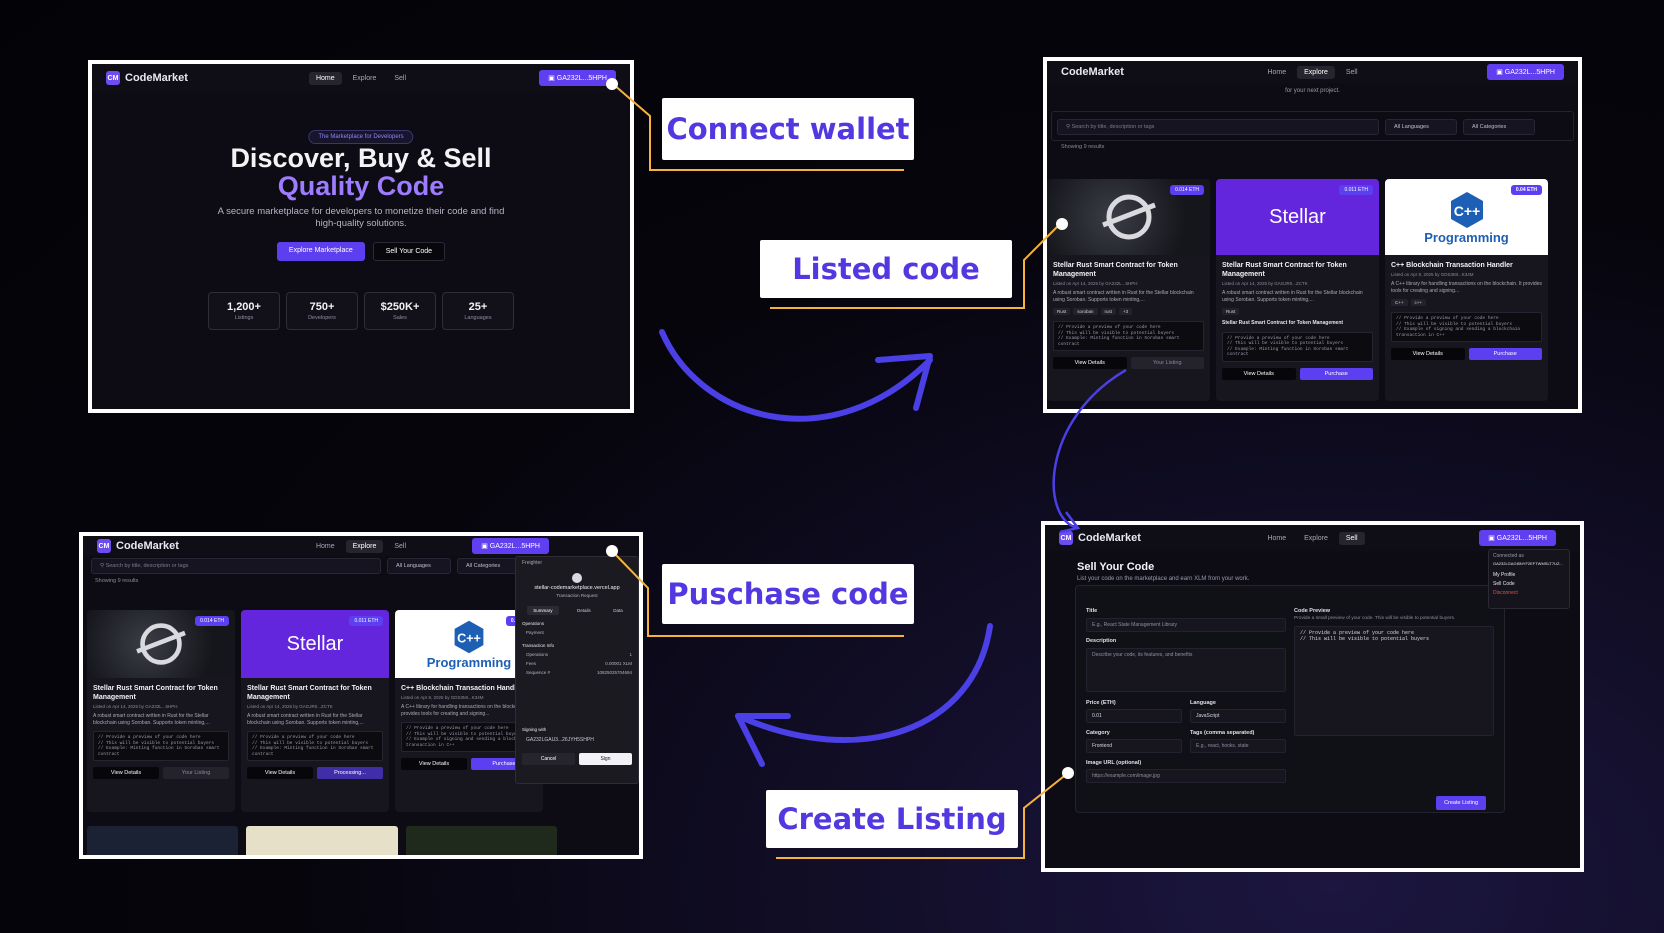  What do you see at coordinates (788, 129) in the screenshot?
I see `callout-connect-wallet: Connect wallet` at bounding box center [788, 129].